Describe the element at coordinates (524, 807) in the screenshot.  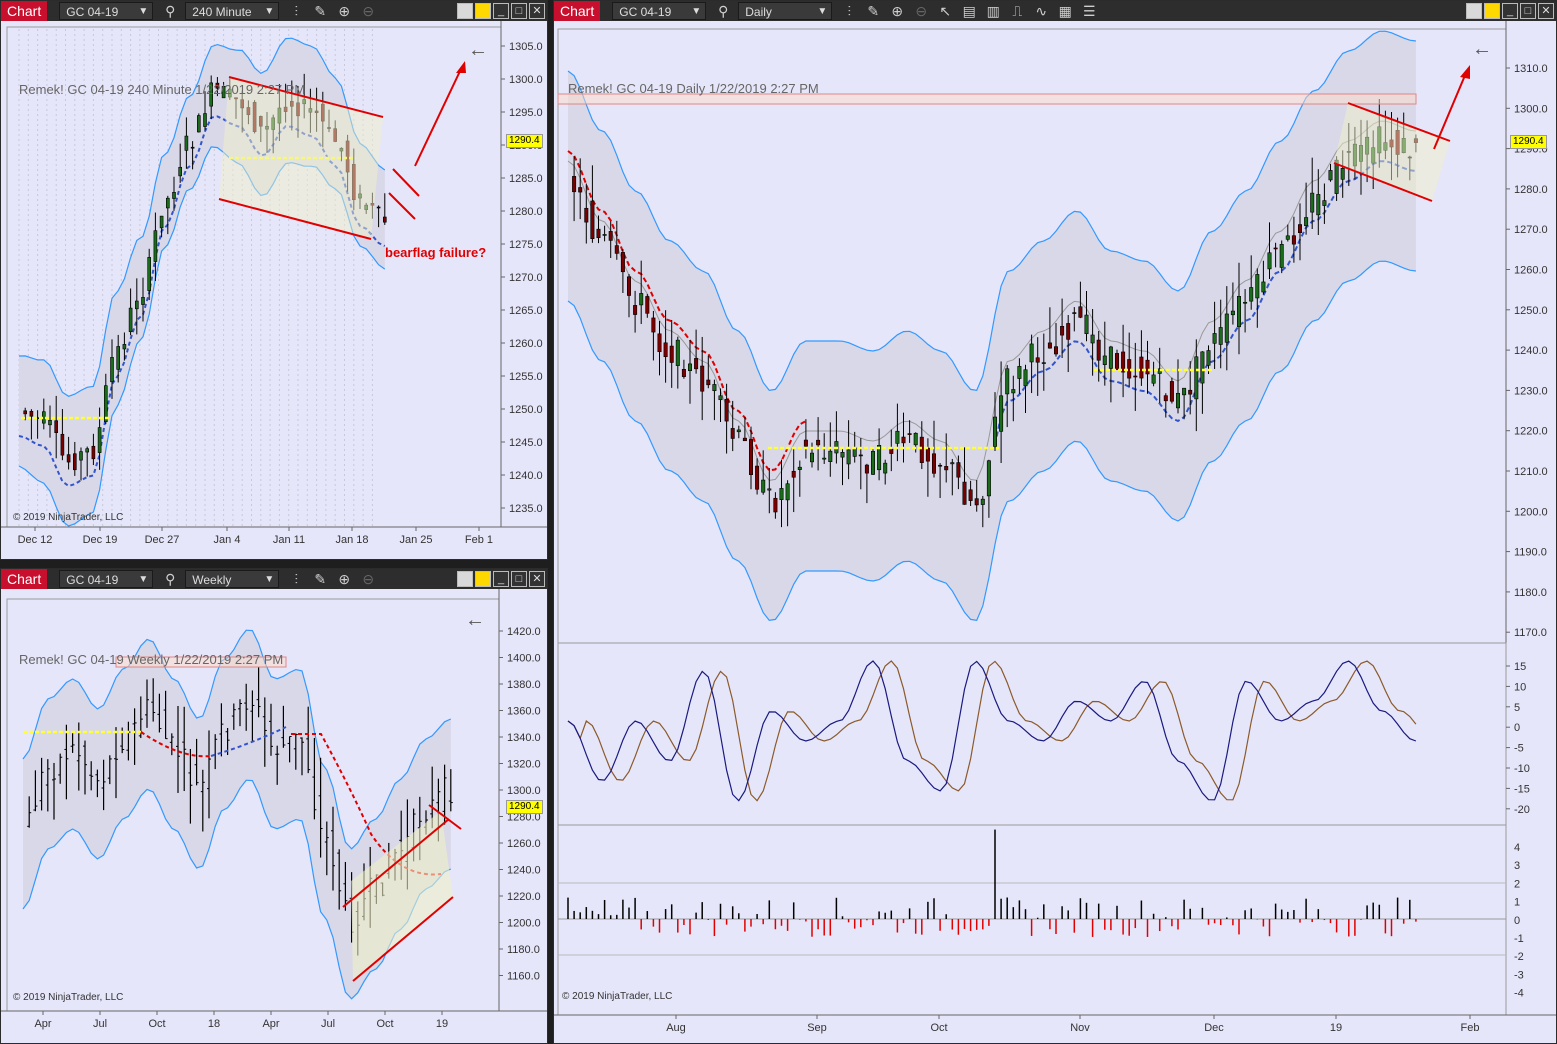
I see `last-price-tag: 1290.4` at that location.